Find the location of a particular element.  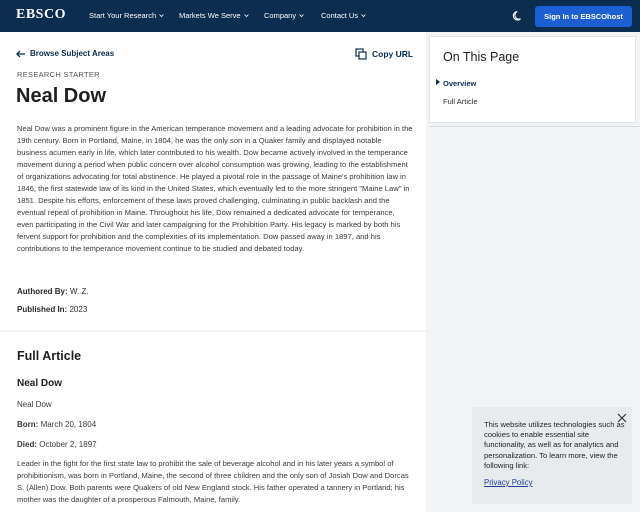

nav-contact-us: Contact Us is located at coordinates (343, 15).